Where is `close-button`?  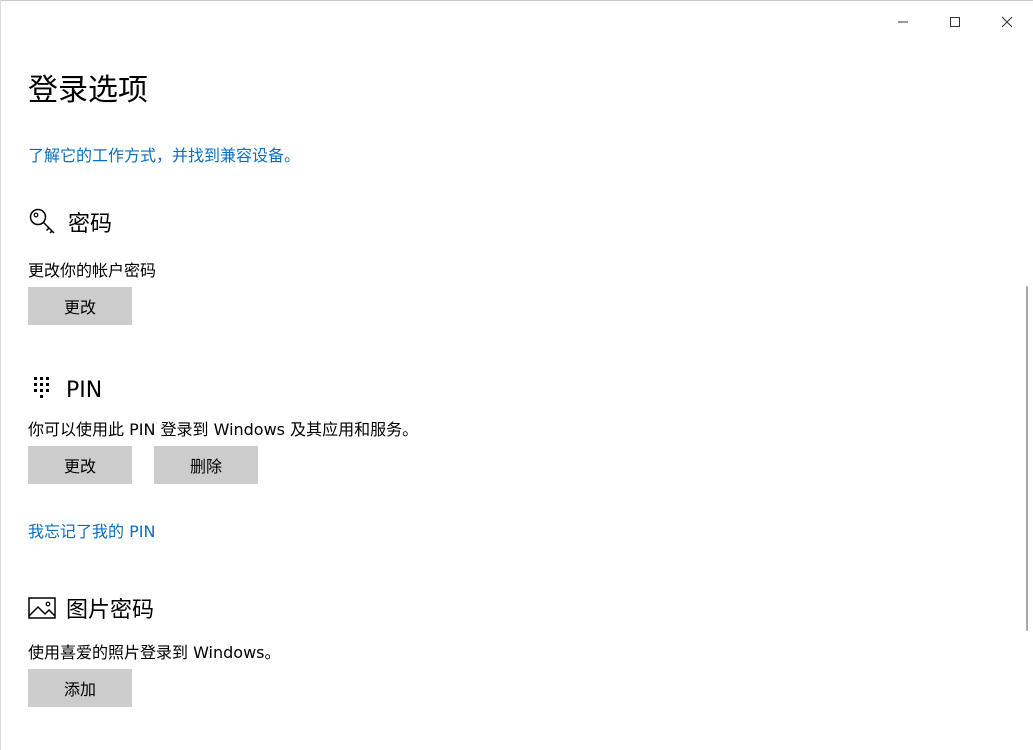
close-button is located at coordinates (1007, 22).